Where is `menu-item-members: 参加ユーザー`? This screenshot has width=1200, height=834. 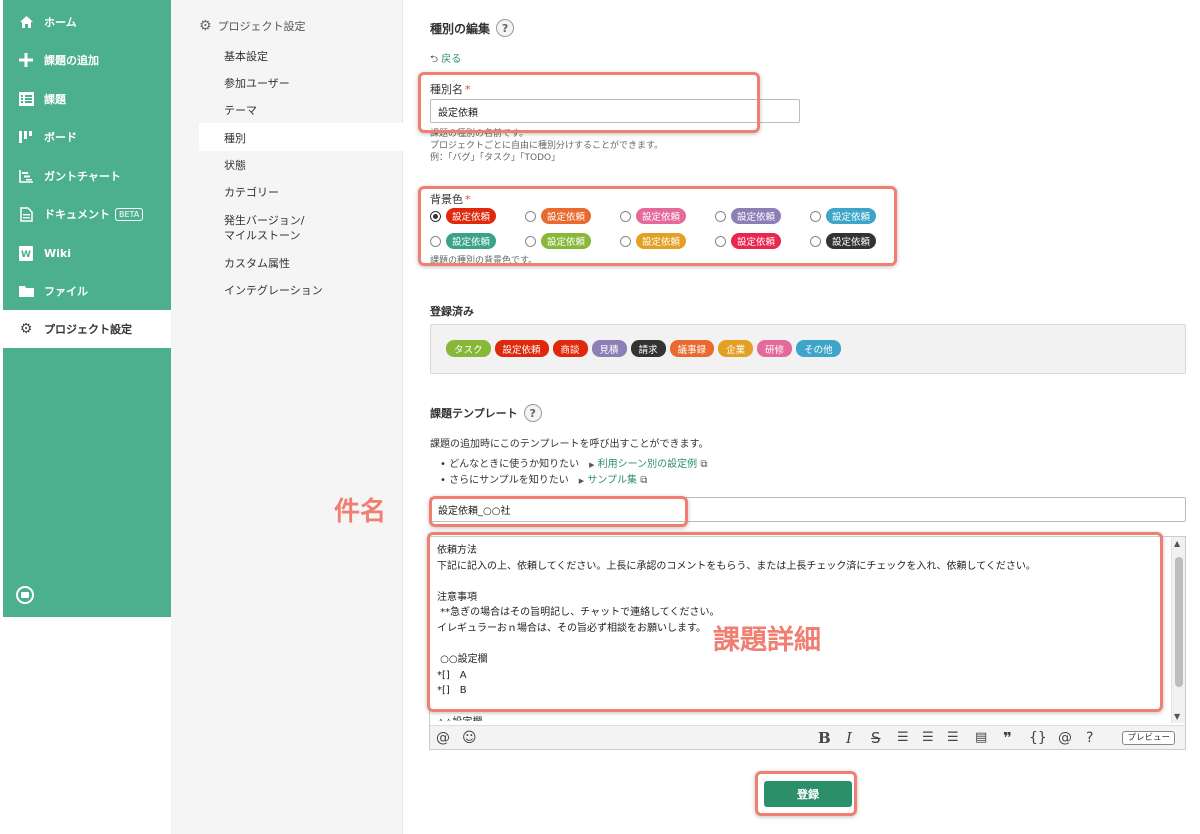 menu-item-members: 参加ユーザー is located at coordinates (257, 83).